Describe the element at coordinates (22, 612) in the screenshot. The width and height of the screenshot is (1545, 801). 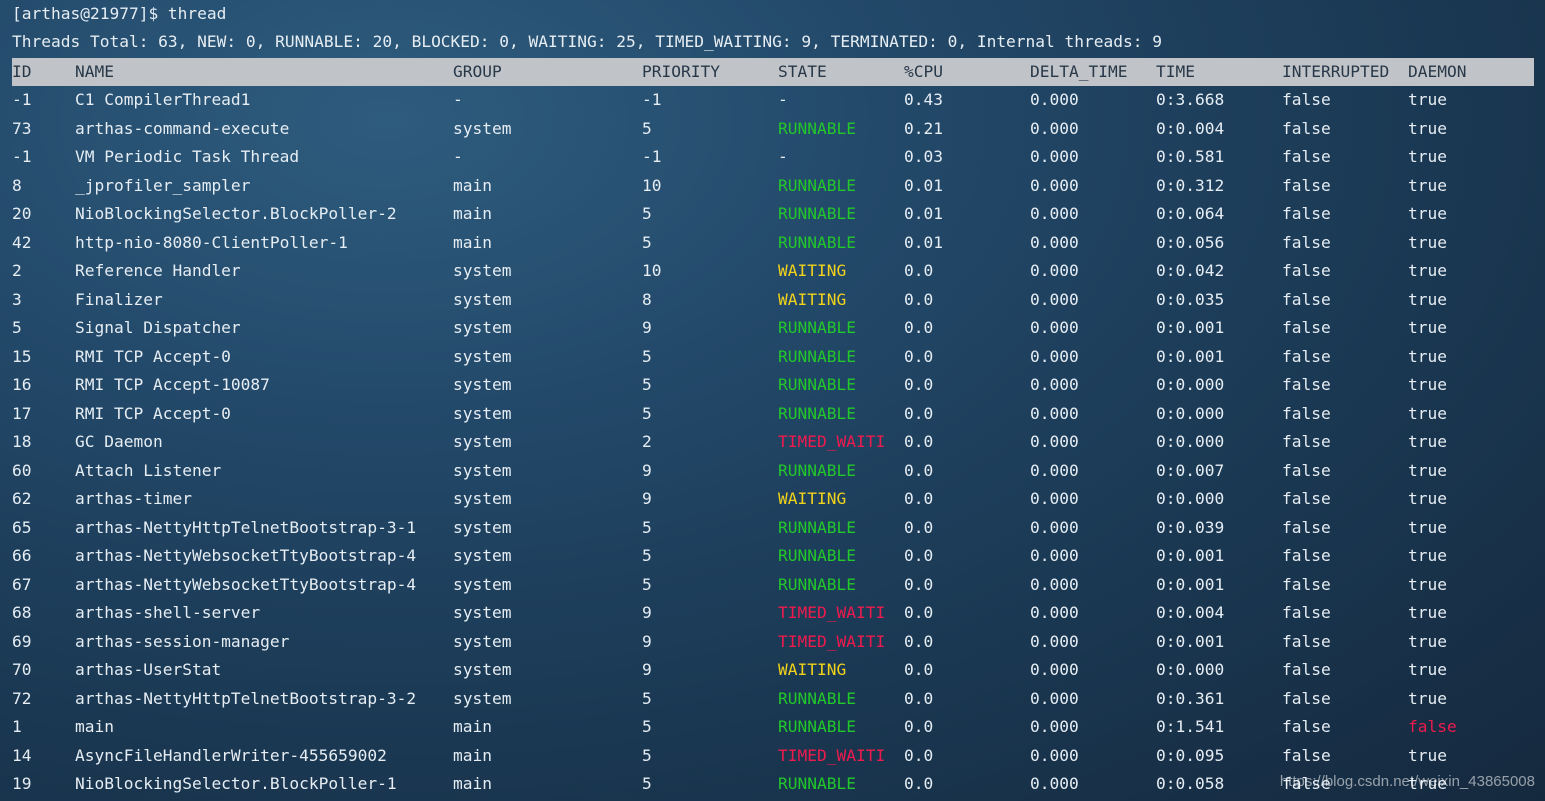
I see `cell-id: 68` at that location.